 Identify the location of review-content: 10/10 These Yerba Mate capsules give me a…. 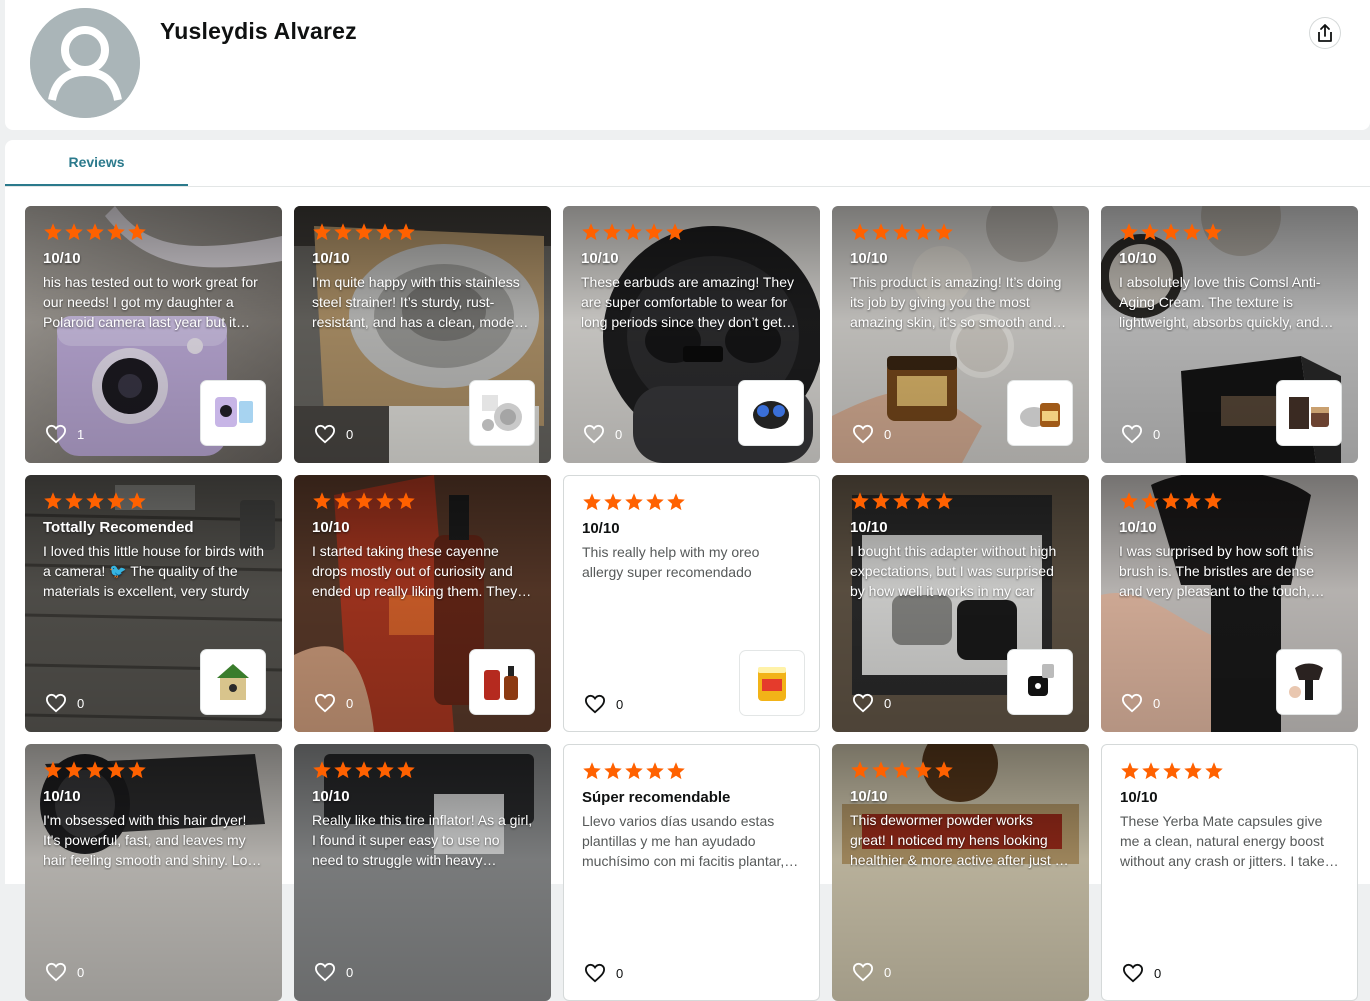
(1229, 872).